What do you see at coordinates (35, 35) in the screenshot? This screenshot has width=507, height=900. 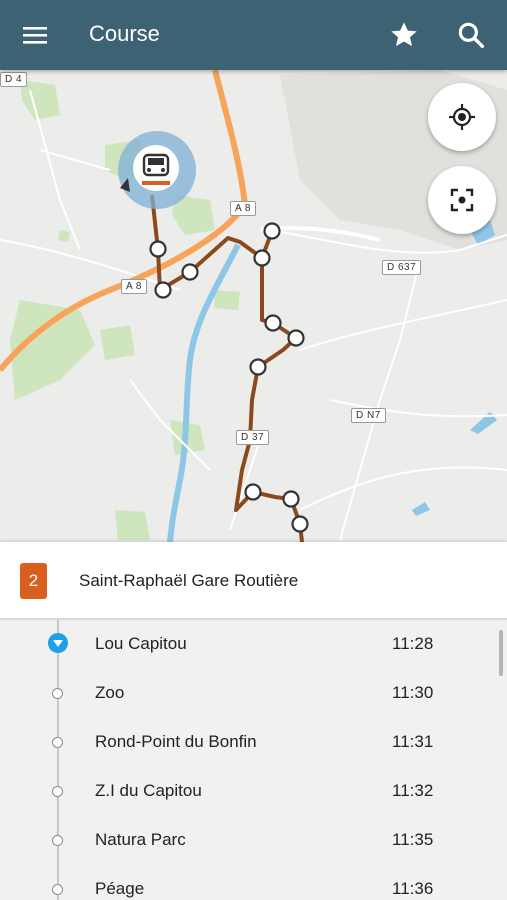 I see `menu-icon` at bounding box center [35, 35].